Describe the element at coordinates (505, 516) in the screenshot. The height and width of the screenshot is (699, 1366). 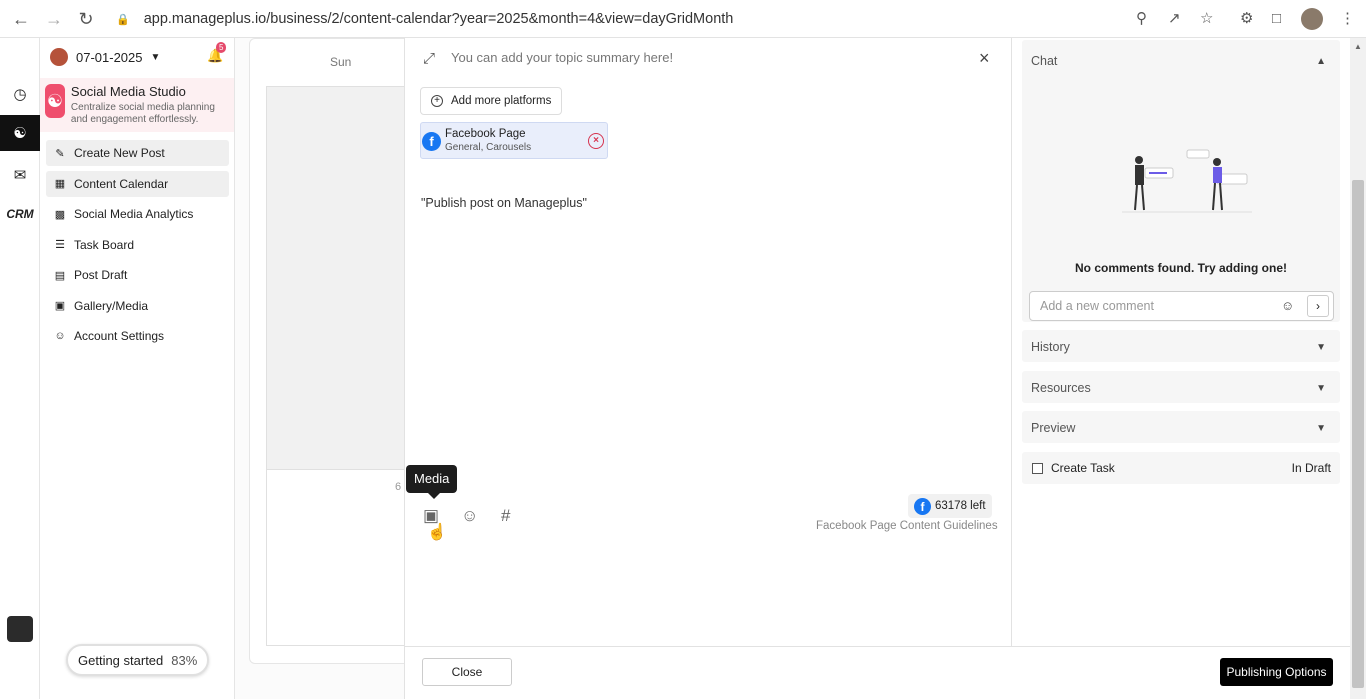
I see `hashtag-icon: #` at that location.